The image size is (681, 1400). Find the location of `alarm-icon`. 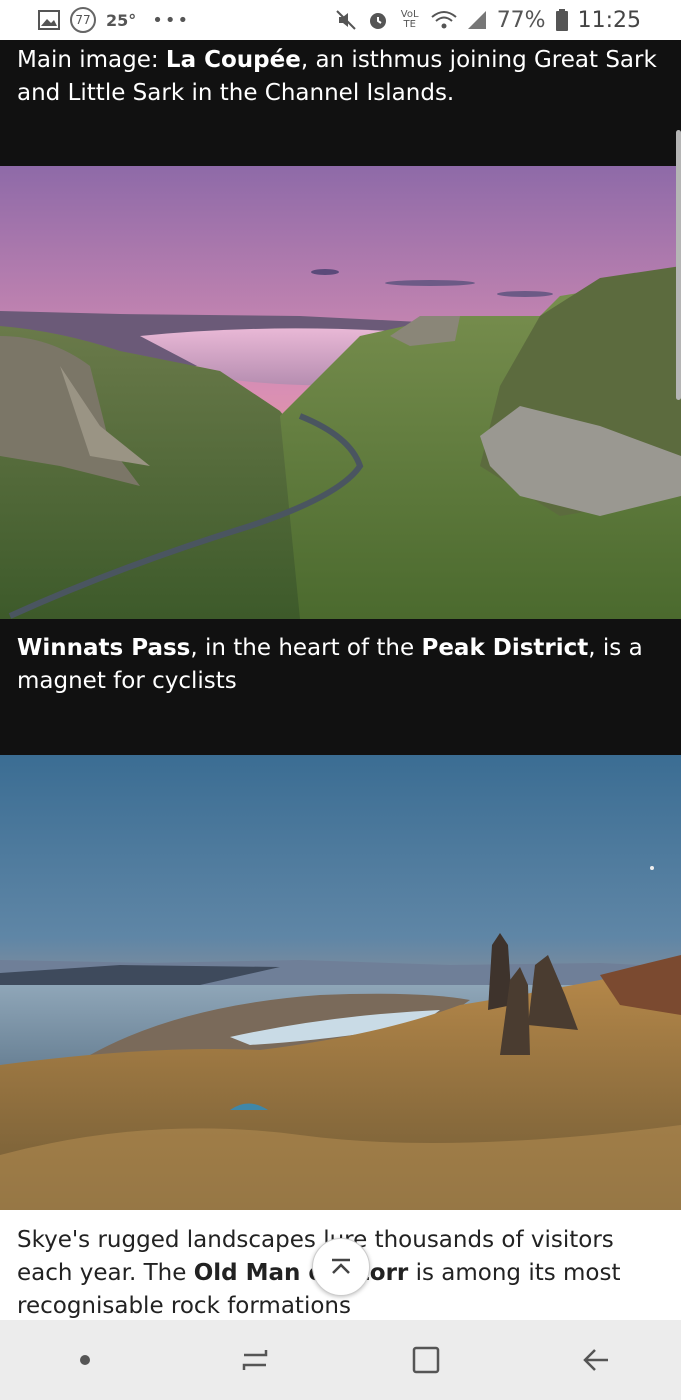

alarm-icon is located at coordinates (377, 21).